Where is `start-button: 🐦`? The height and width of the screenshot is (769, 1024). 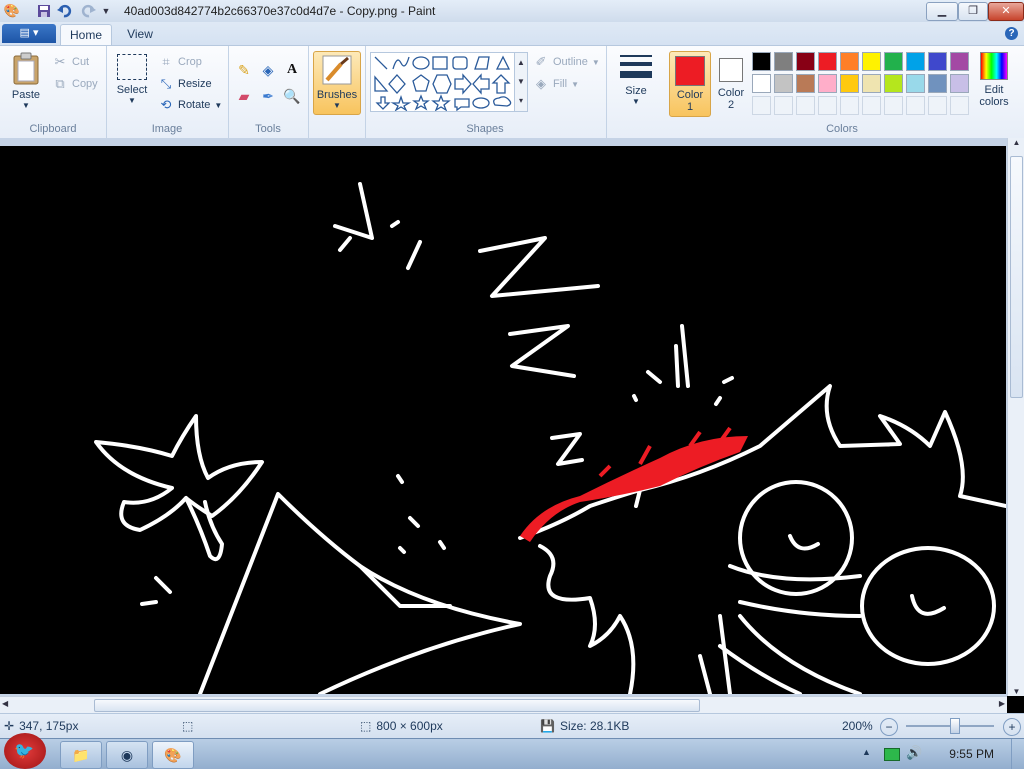 start-button: 🐦 is located at coordinates (25, 751).